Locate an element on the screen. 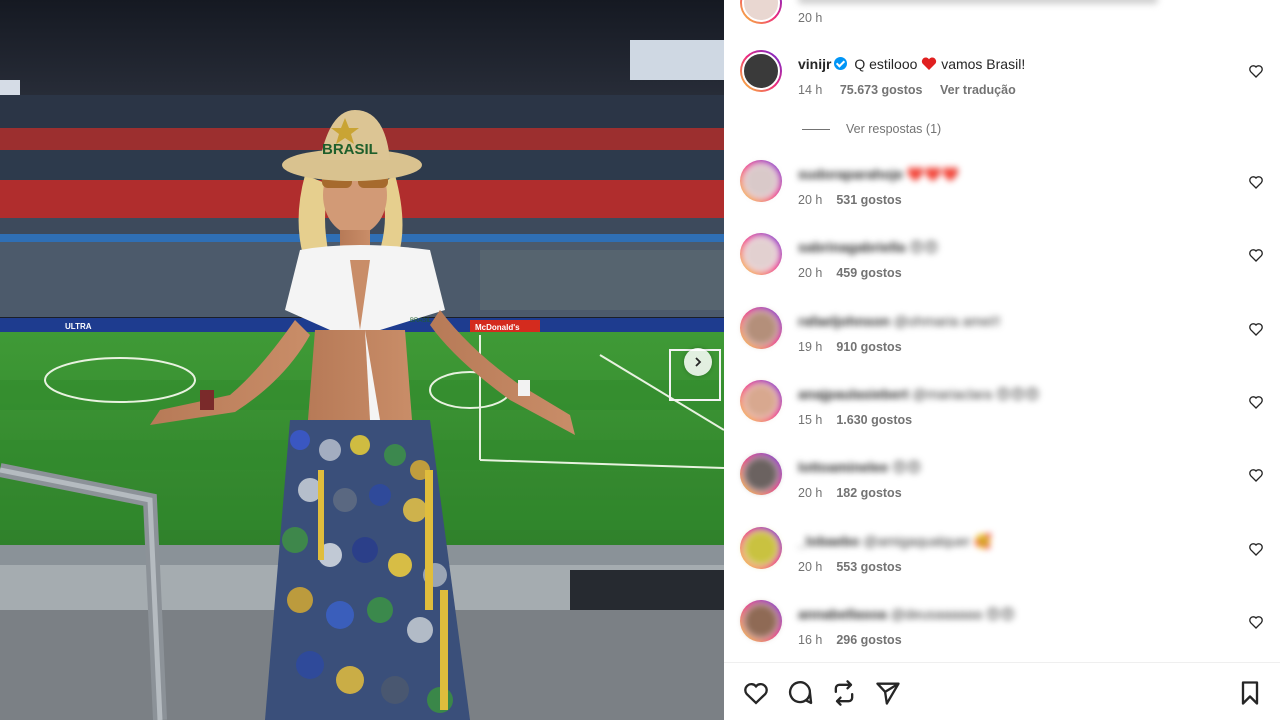  comment-username: annabellasoa is located at coordinates (842, 614).